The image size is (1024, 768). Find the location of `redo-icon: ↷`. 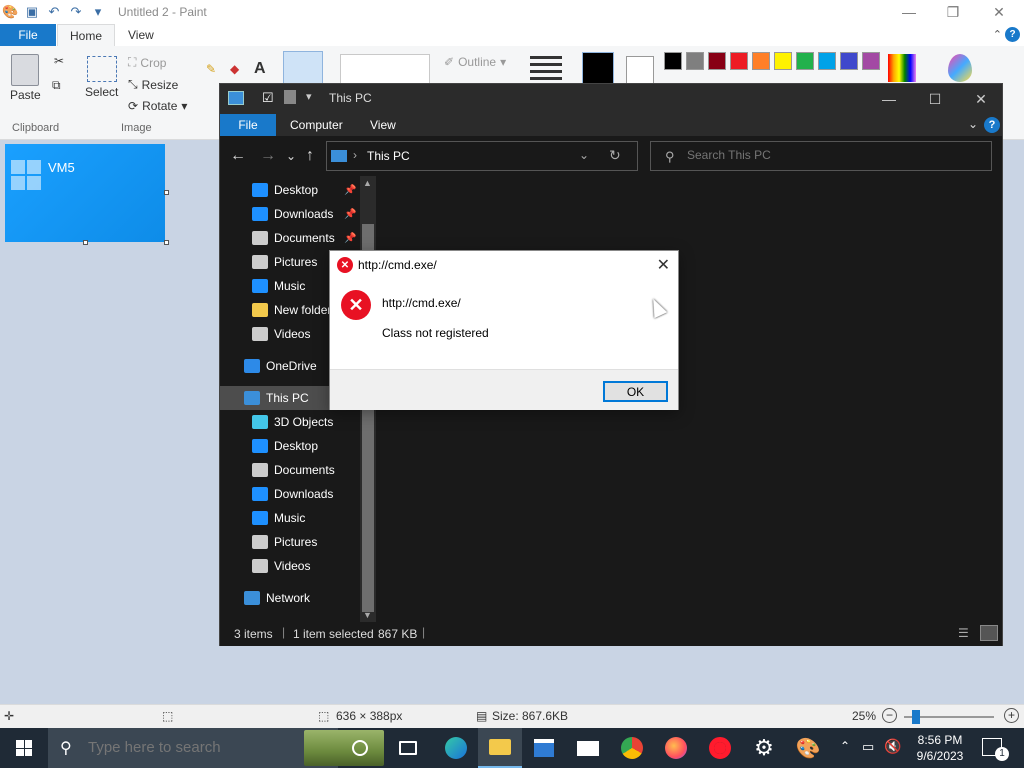

redo-icon: ↷ is located at coordinates (76, 12).